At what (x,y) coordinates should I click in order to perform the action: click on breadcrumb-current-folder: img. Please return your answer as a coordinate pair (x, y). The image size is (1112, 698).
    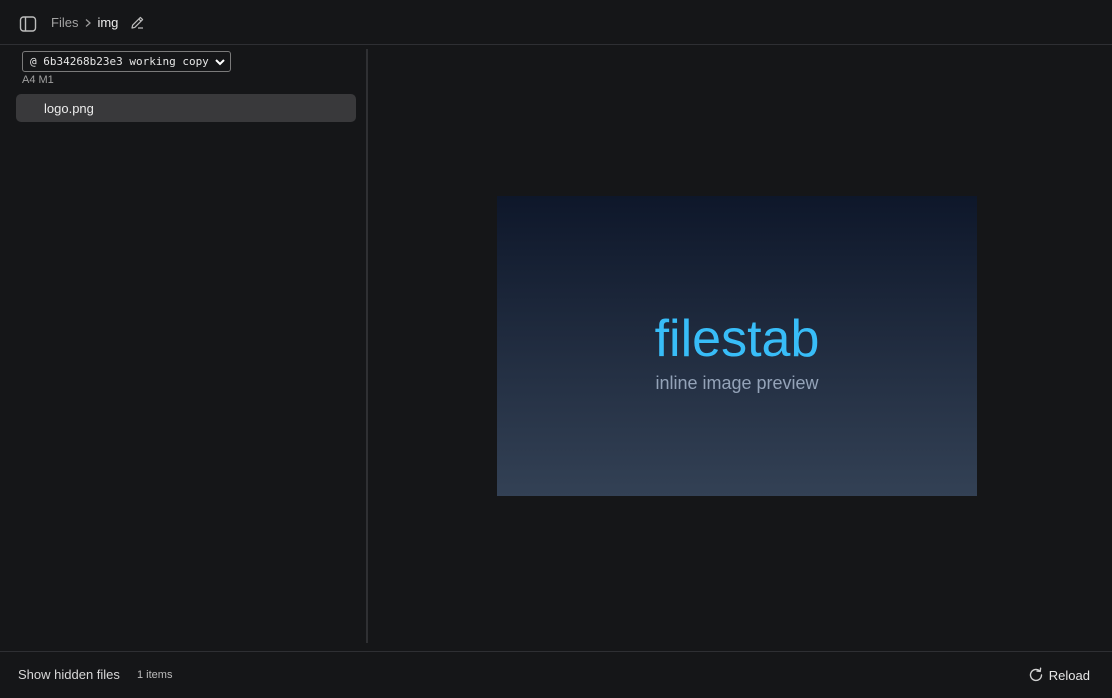
    Looking at the image, I should click on (108, 22).